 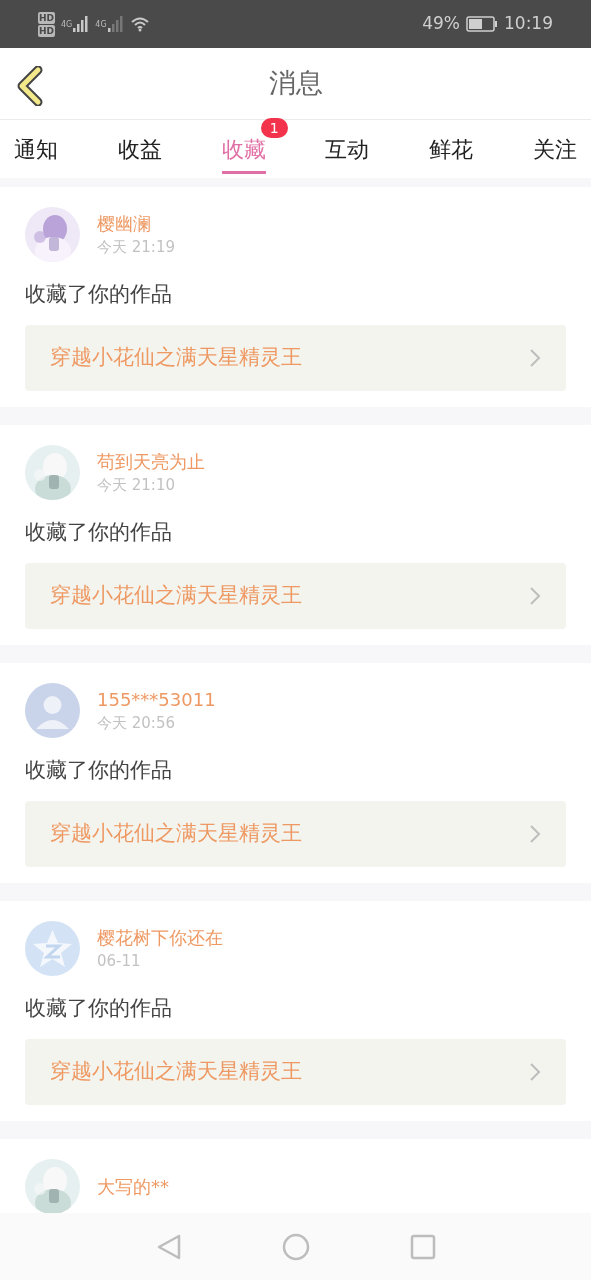 I want to click on home-nav-button, so click(x=295, y=1246).